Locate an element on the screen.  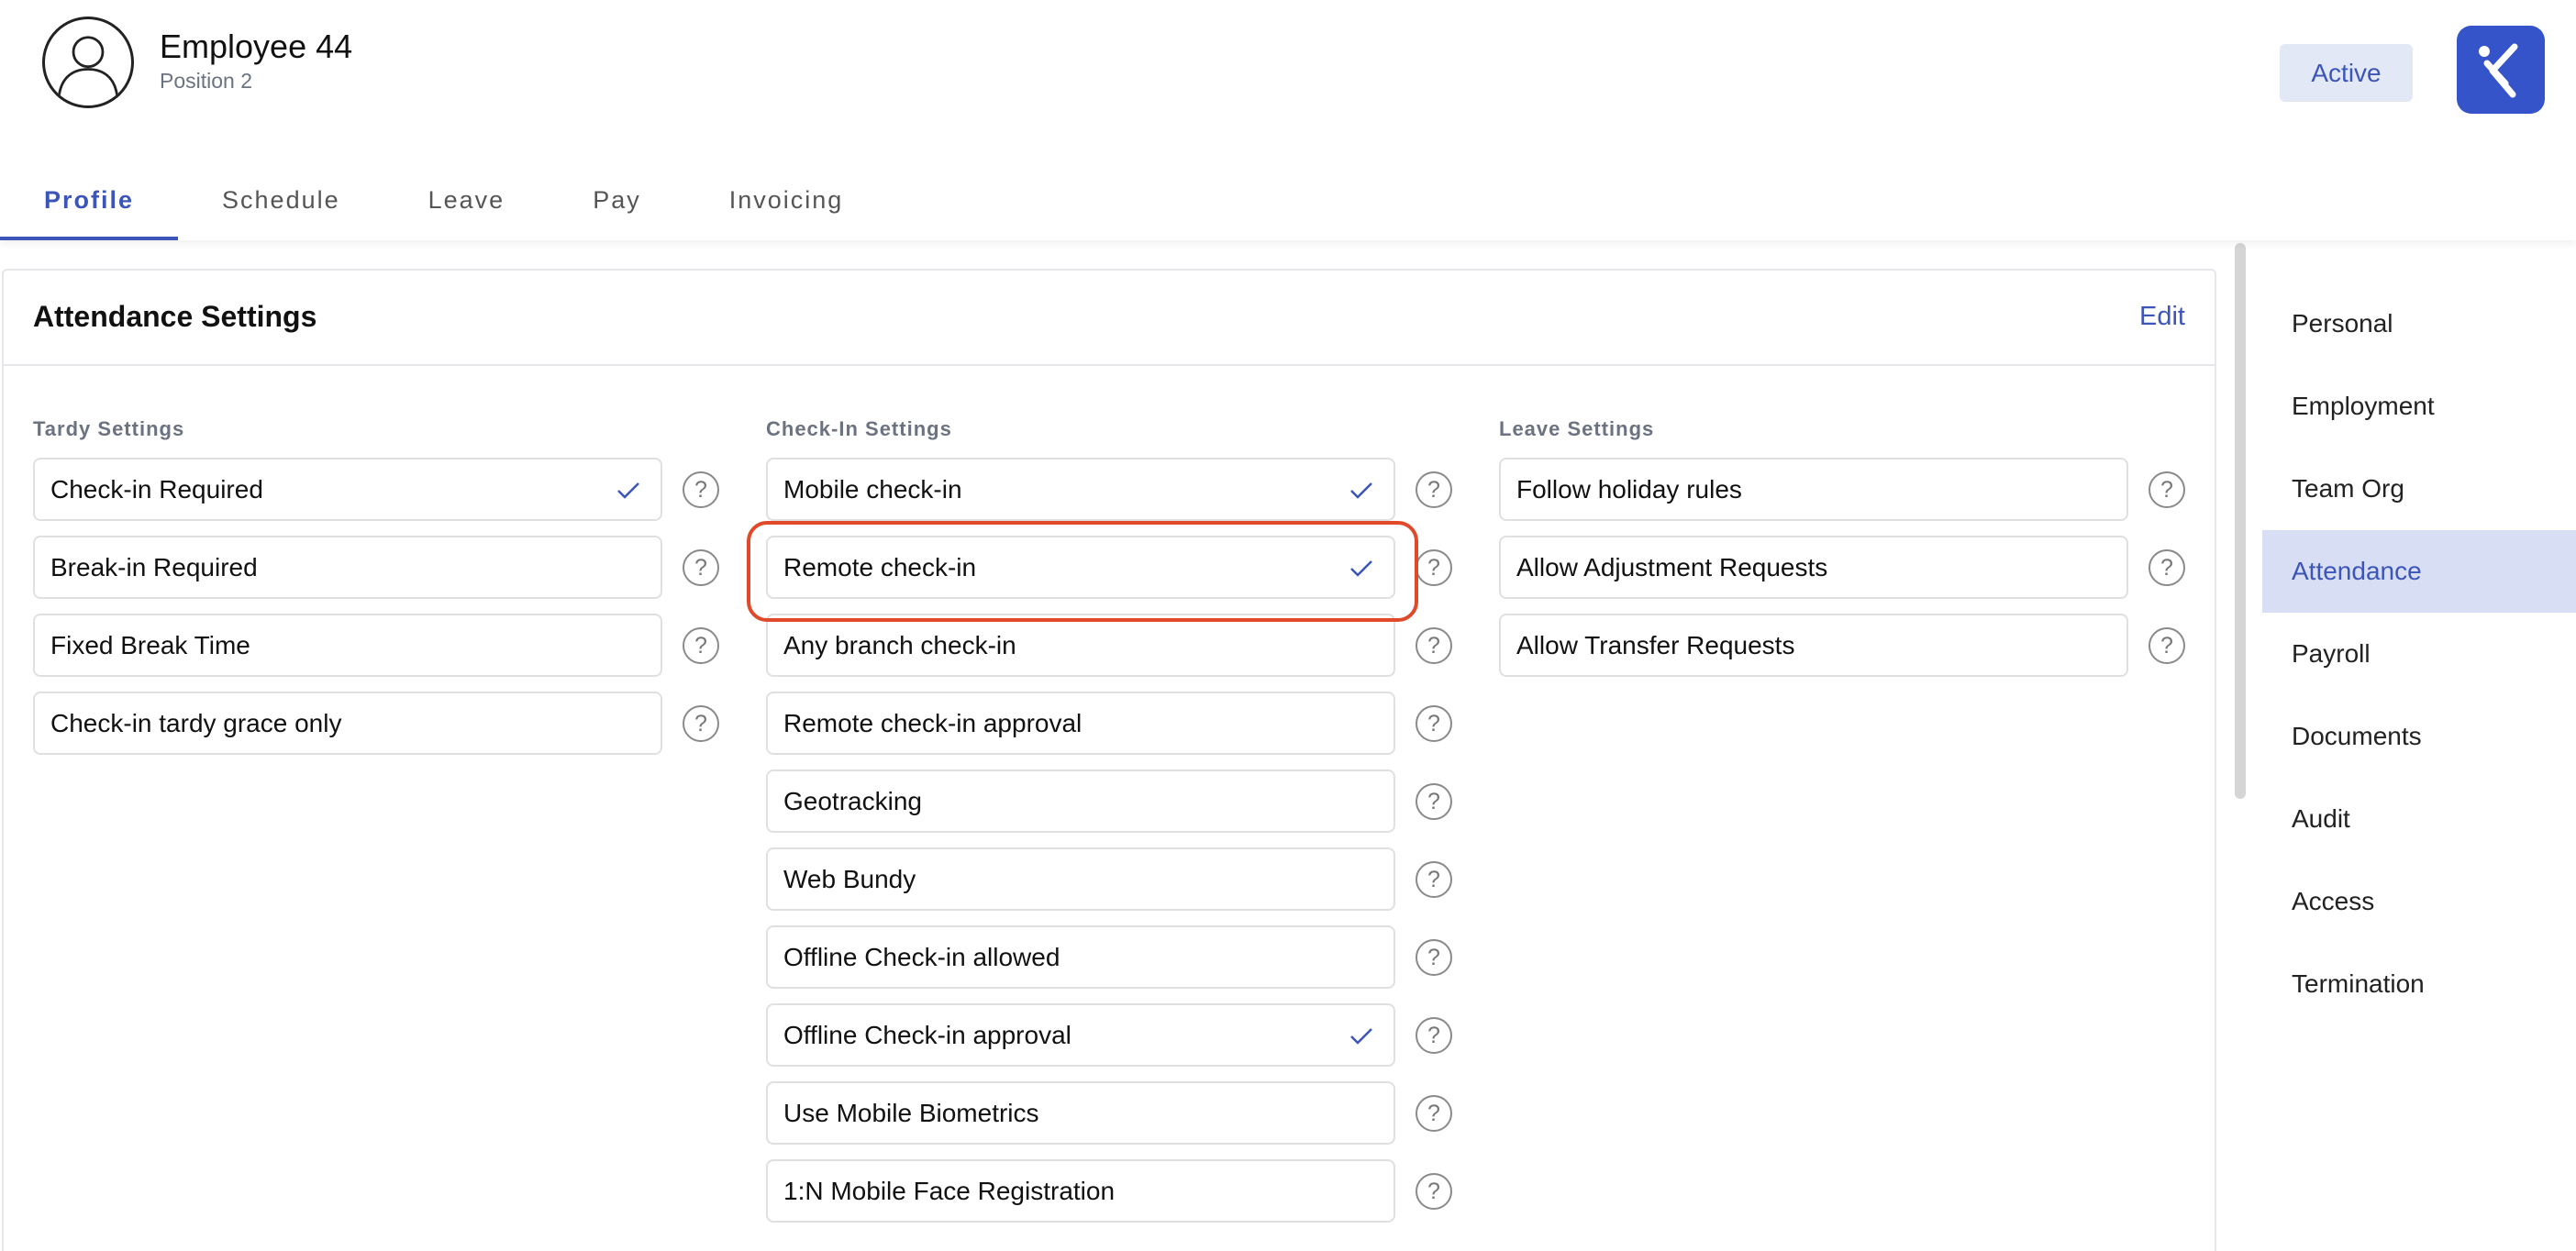
break-in-required-field: Break-in Required is located at coordinates (347, 567).